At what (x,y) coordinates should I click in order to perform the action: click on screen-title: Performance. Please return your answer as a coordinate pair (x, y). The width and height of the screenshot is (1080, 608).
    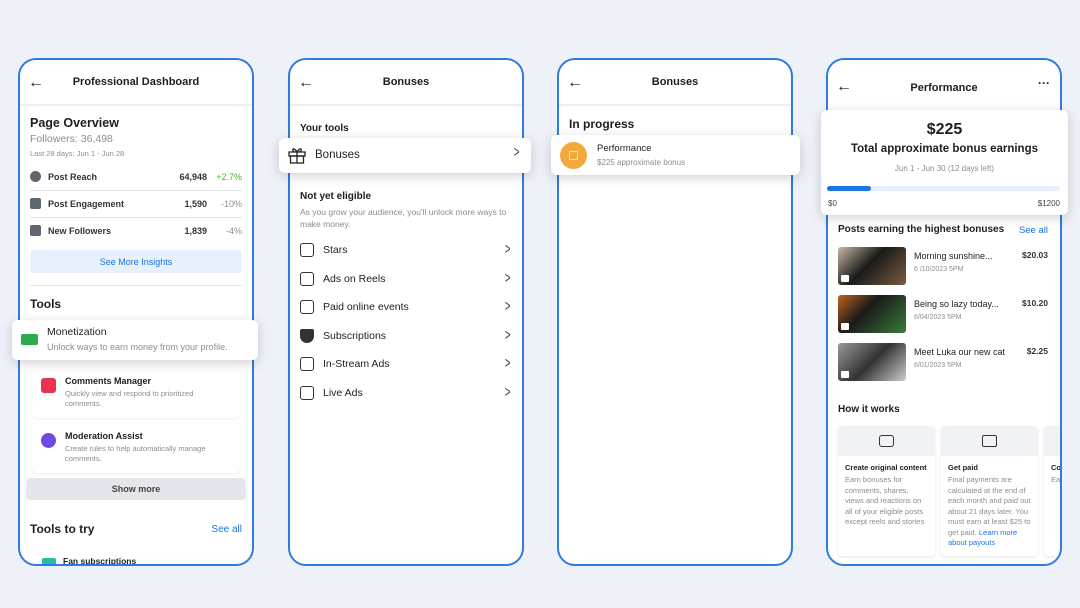
    Looking at the image, I should click on (944, 88).